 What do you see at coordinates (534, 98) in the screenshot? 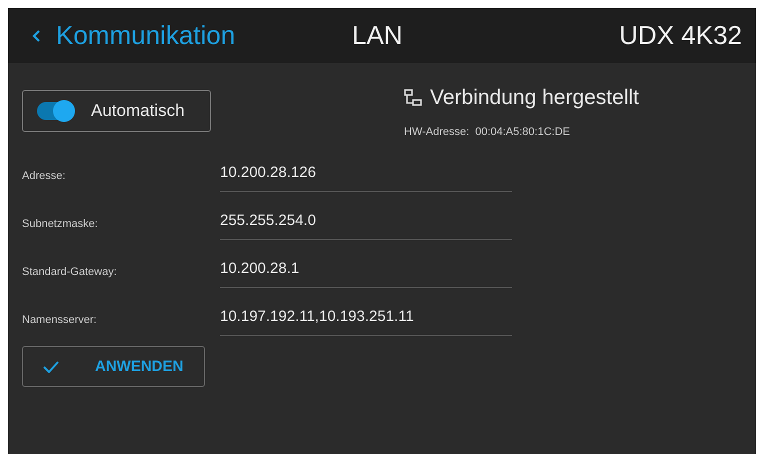
I see `connection-status: Verbindung hergestellt` at bounding box center [534, 98].